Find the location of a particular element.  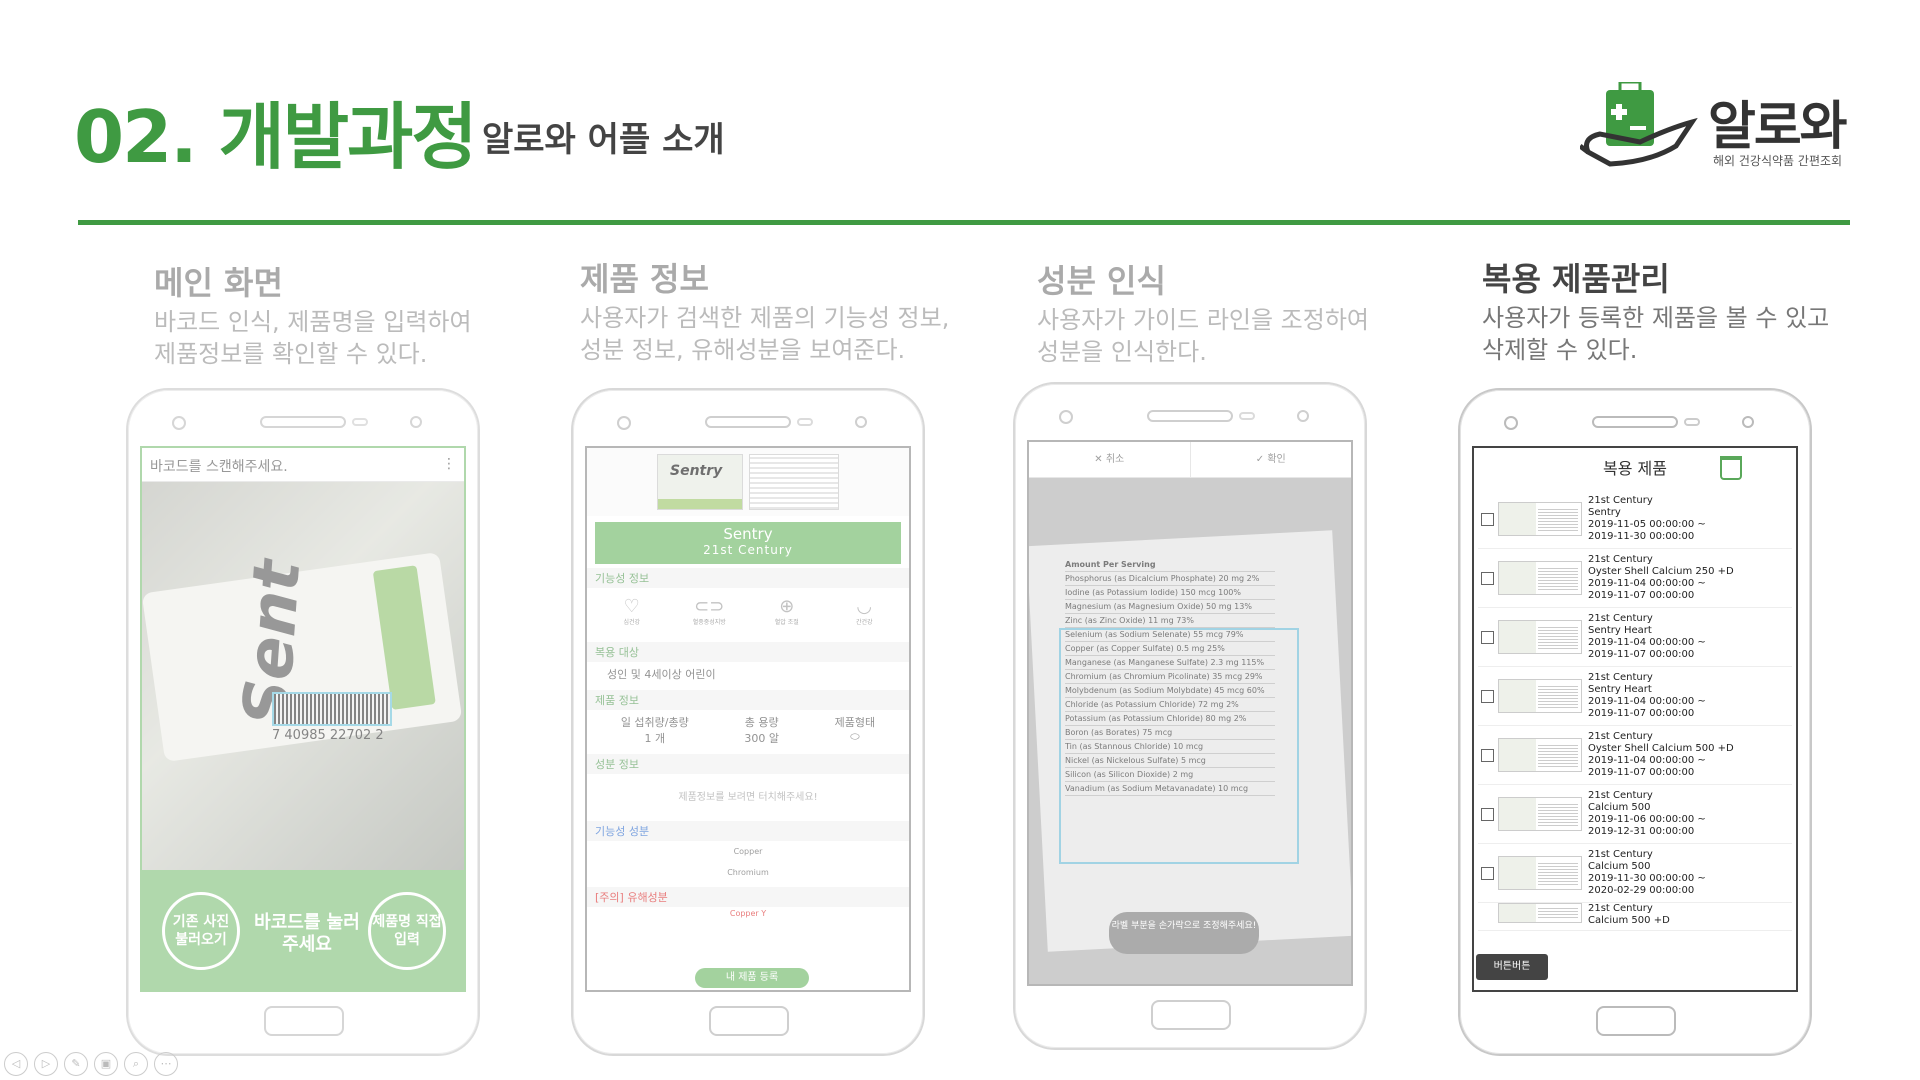

trash-icon is located at coordinates (1731, 468).